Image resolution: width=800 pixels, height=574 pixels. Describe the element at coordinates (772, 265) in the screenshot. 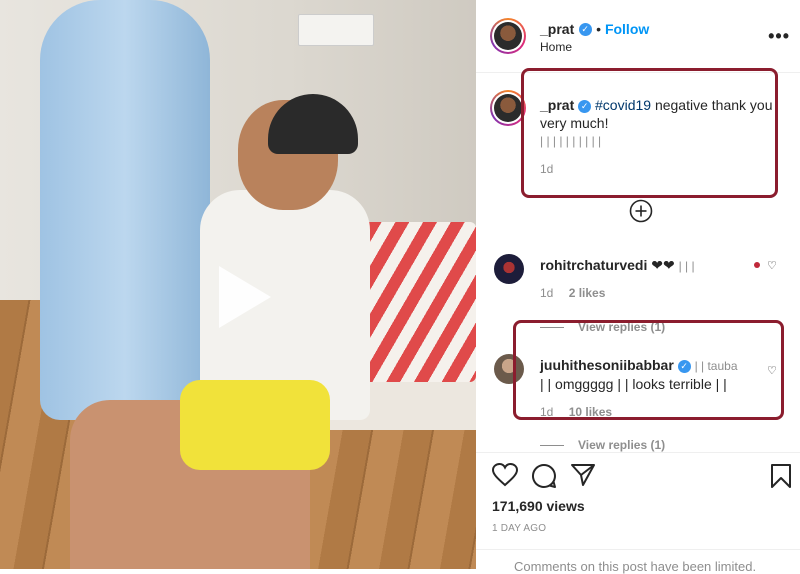

I see `heart-icon: ♡` at that location.